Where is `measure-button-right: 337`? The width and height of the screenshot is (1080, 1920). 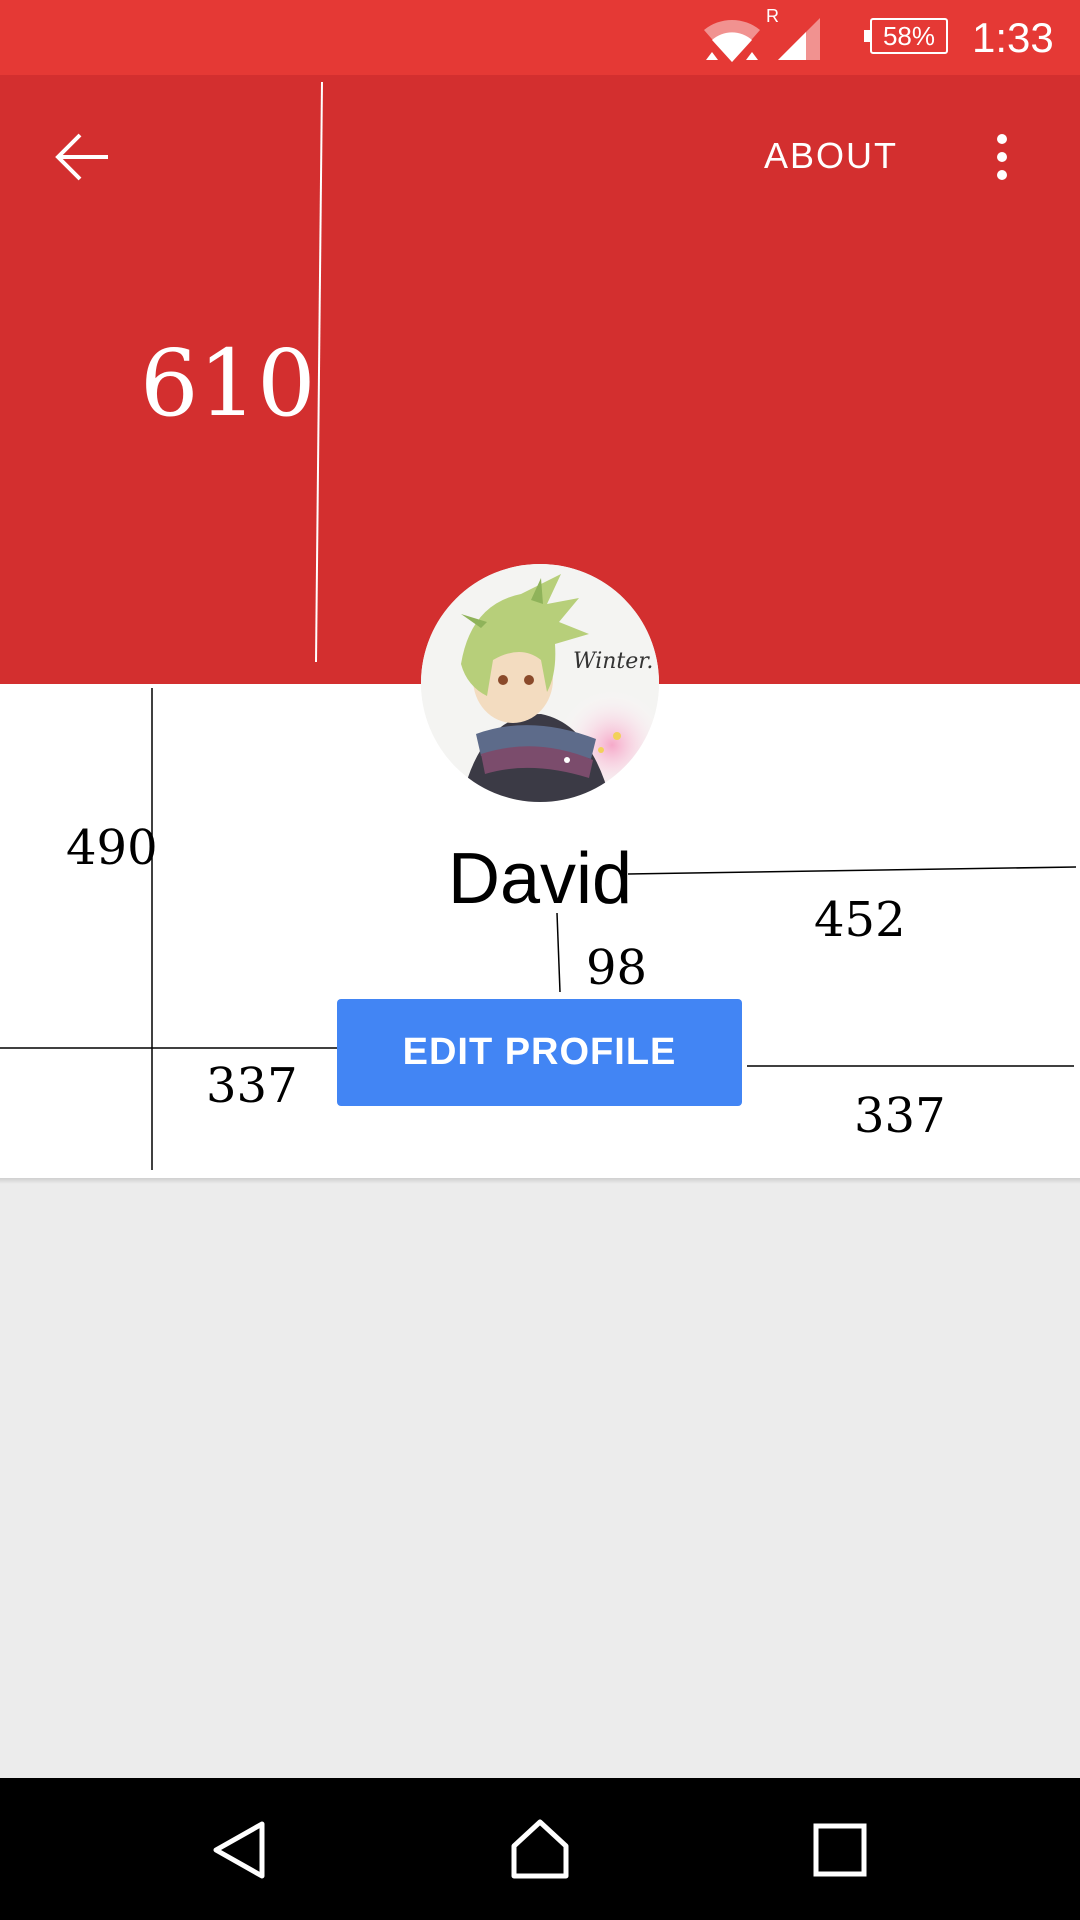 measure-button-right: 337 is located at coordinates (900, 1116).